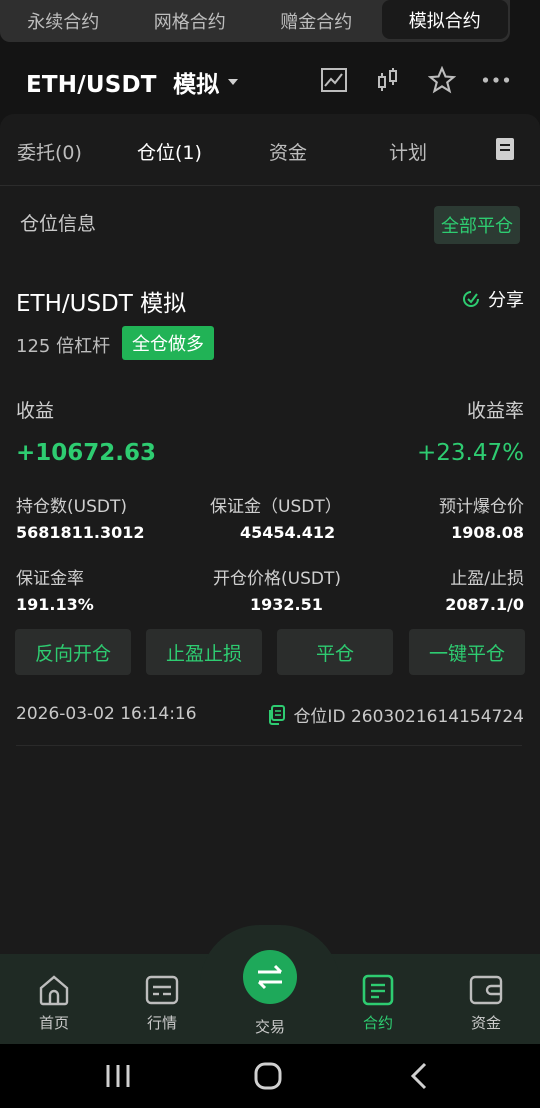  I want to click on share-button: 分享, so click(493, 299).